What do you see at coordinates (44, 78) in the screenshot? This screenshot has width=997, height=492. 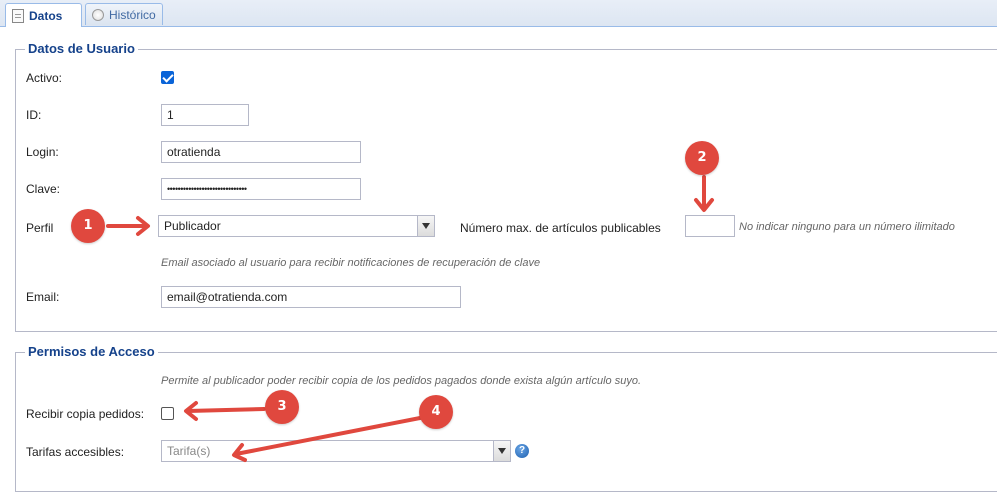 I see `activo-label: Activo:` at bounding box center [44, 78].